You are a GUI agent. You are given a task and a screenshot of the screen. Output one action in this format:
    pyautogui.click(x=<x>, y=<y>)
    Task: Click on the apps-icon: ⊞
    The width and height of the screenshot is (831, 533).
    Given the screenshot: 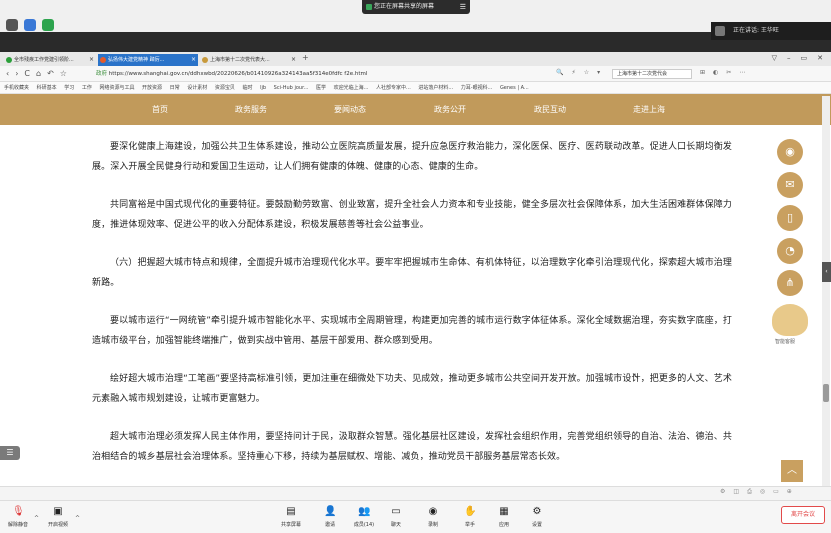 What is the action you would take?
    pyautogui.click(x=702, y=72)
    